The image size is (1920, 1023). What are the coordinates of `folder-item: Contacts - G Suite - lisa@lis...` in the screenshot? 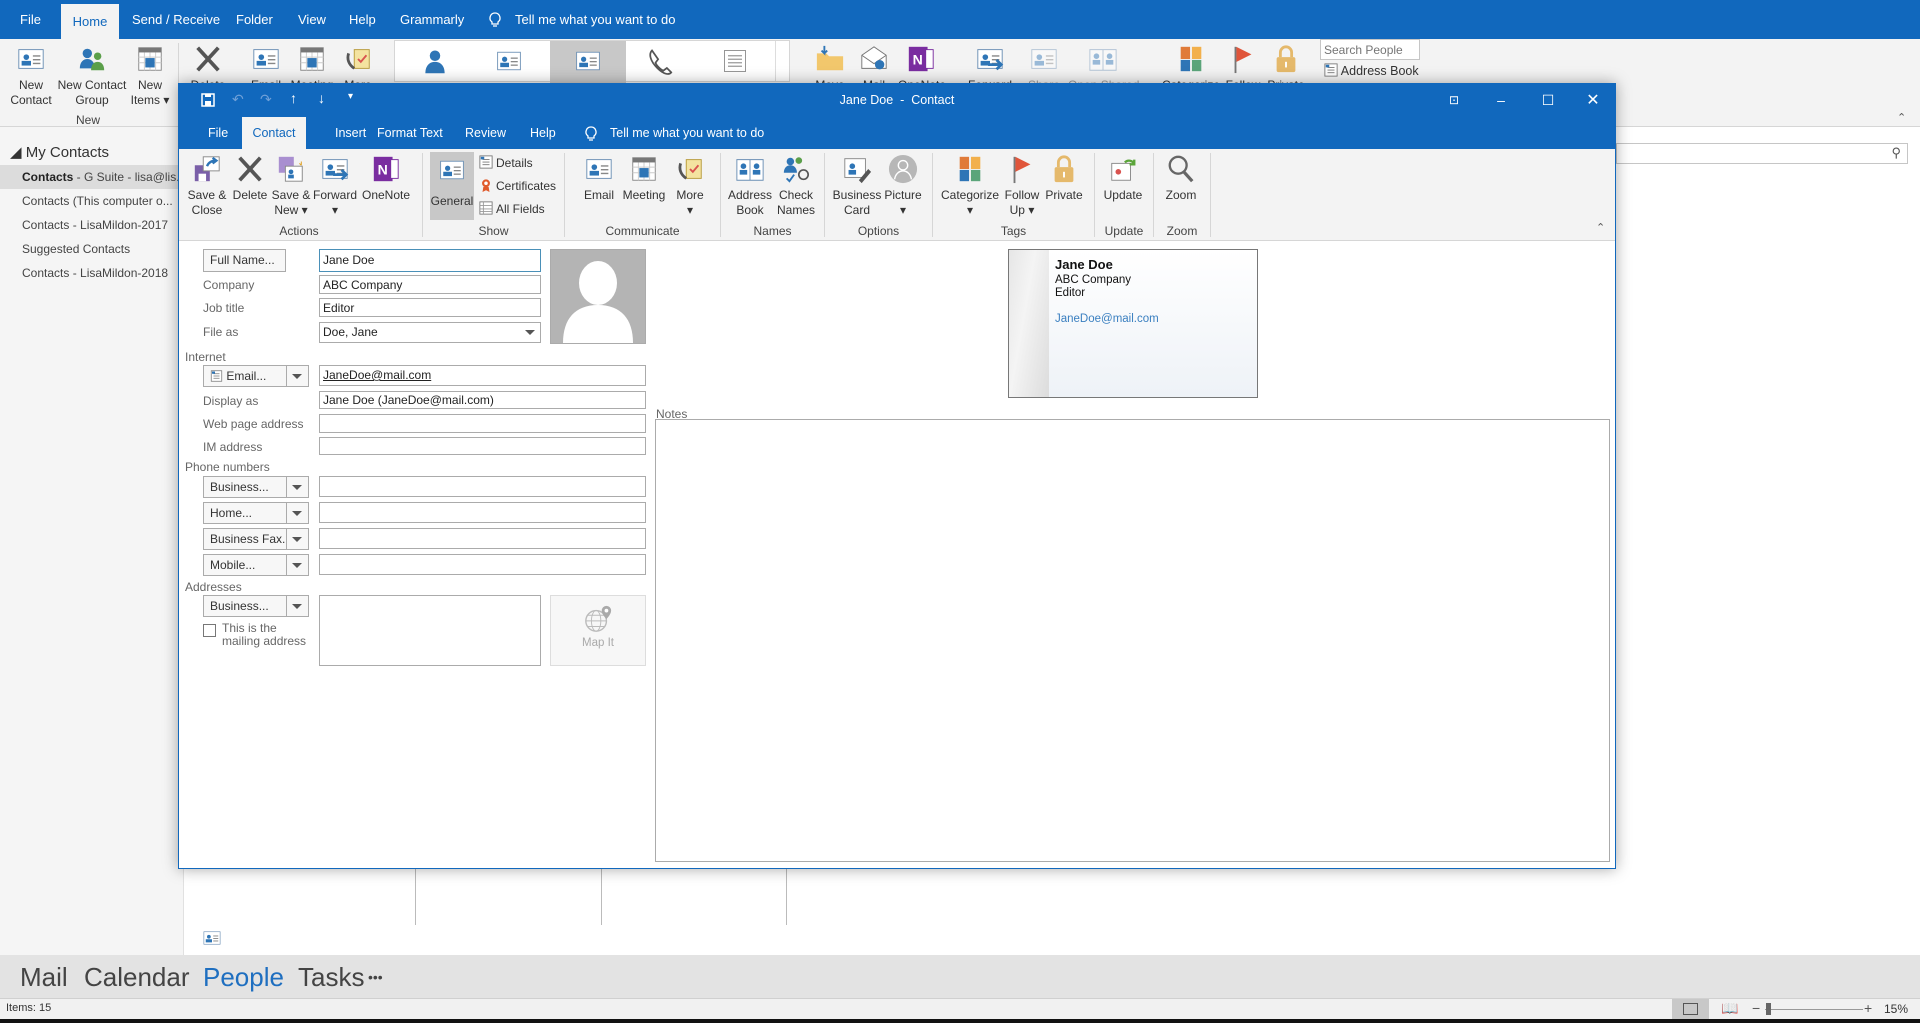 It's located at (89, 177).